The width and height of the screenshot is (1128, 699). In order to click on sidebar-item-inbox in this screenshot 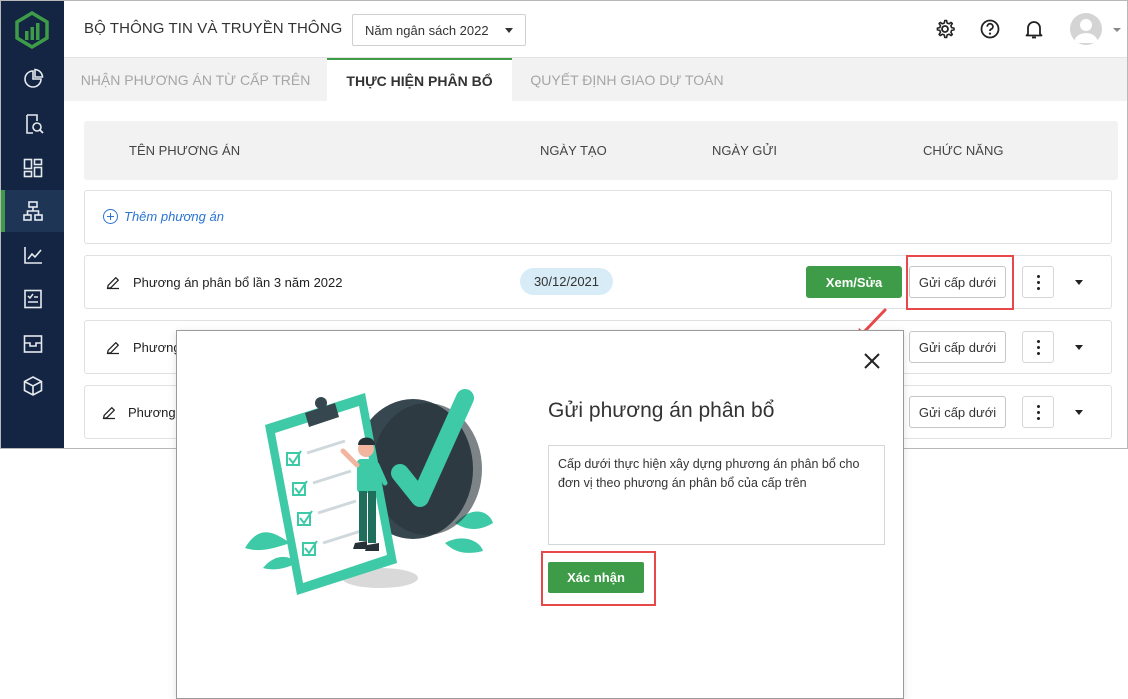, I will do `click(32, 344)`.